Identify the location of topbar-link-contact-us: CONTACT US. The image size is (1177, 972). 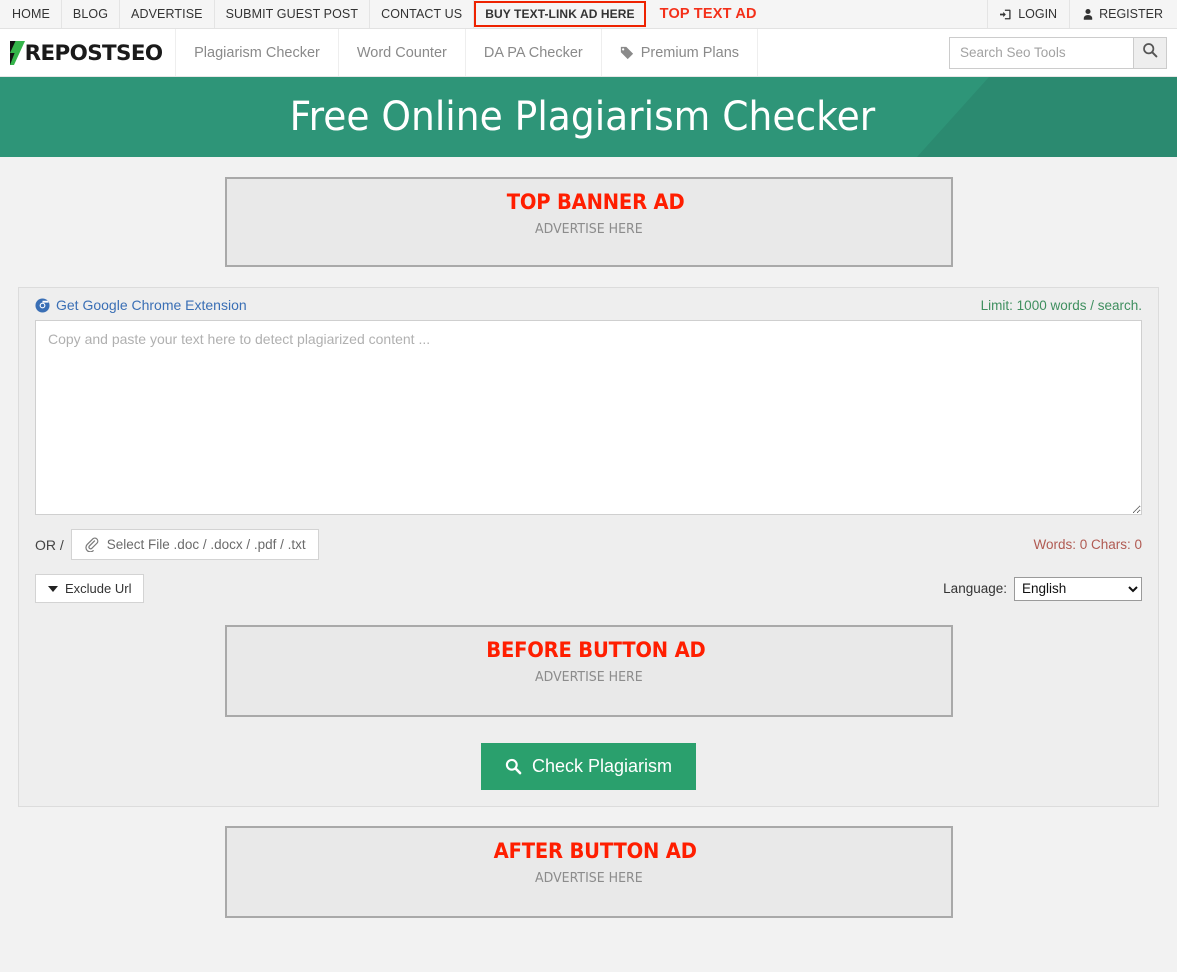
(422, 14).